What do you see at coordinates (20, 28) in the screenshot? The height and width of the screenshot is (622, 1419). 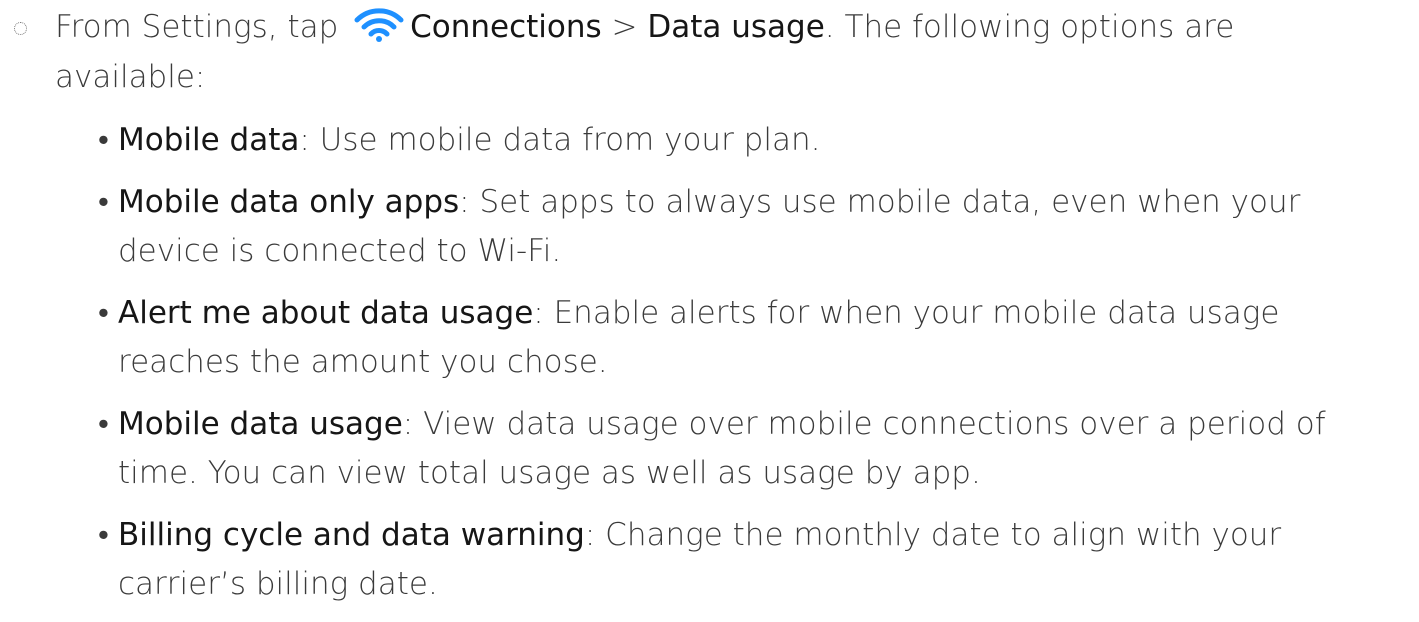 I see `step-marker-icon` at bounding box center [20, 28].